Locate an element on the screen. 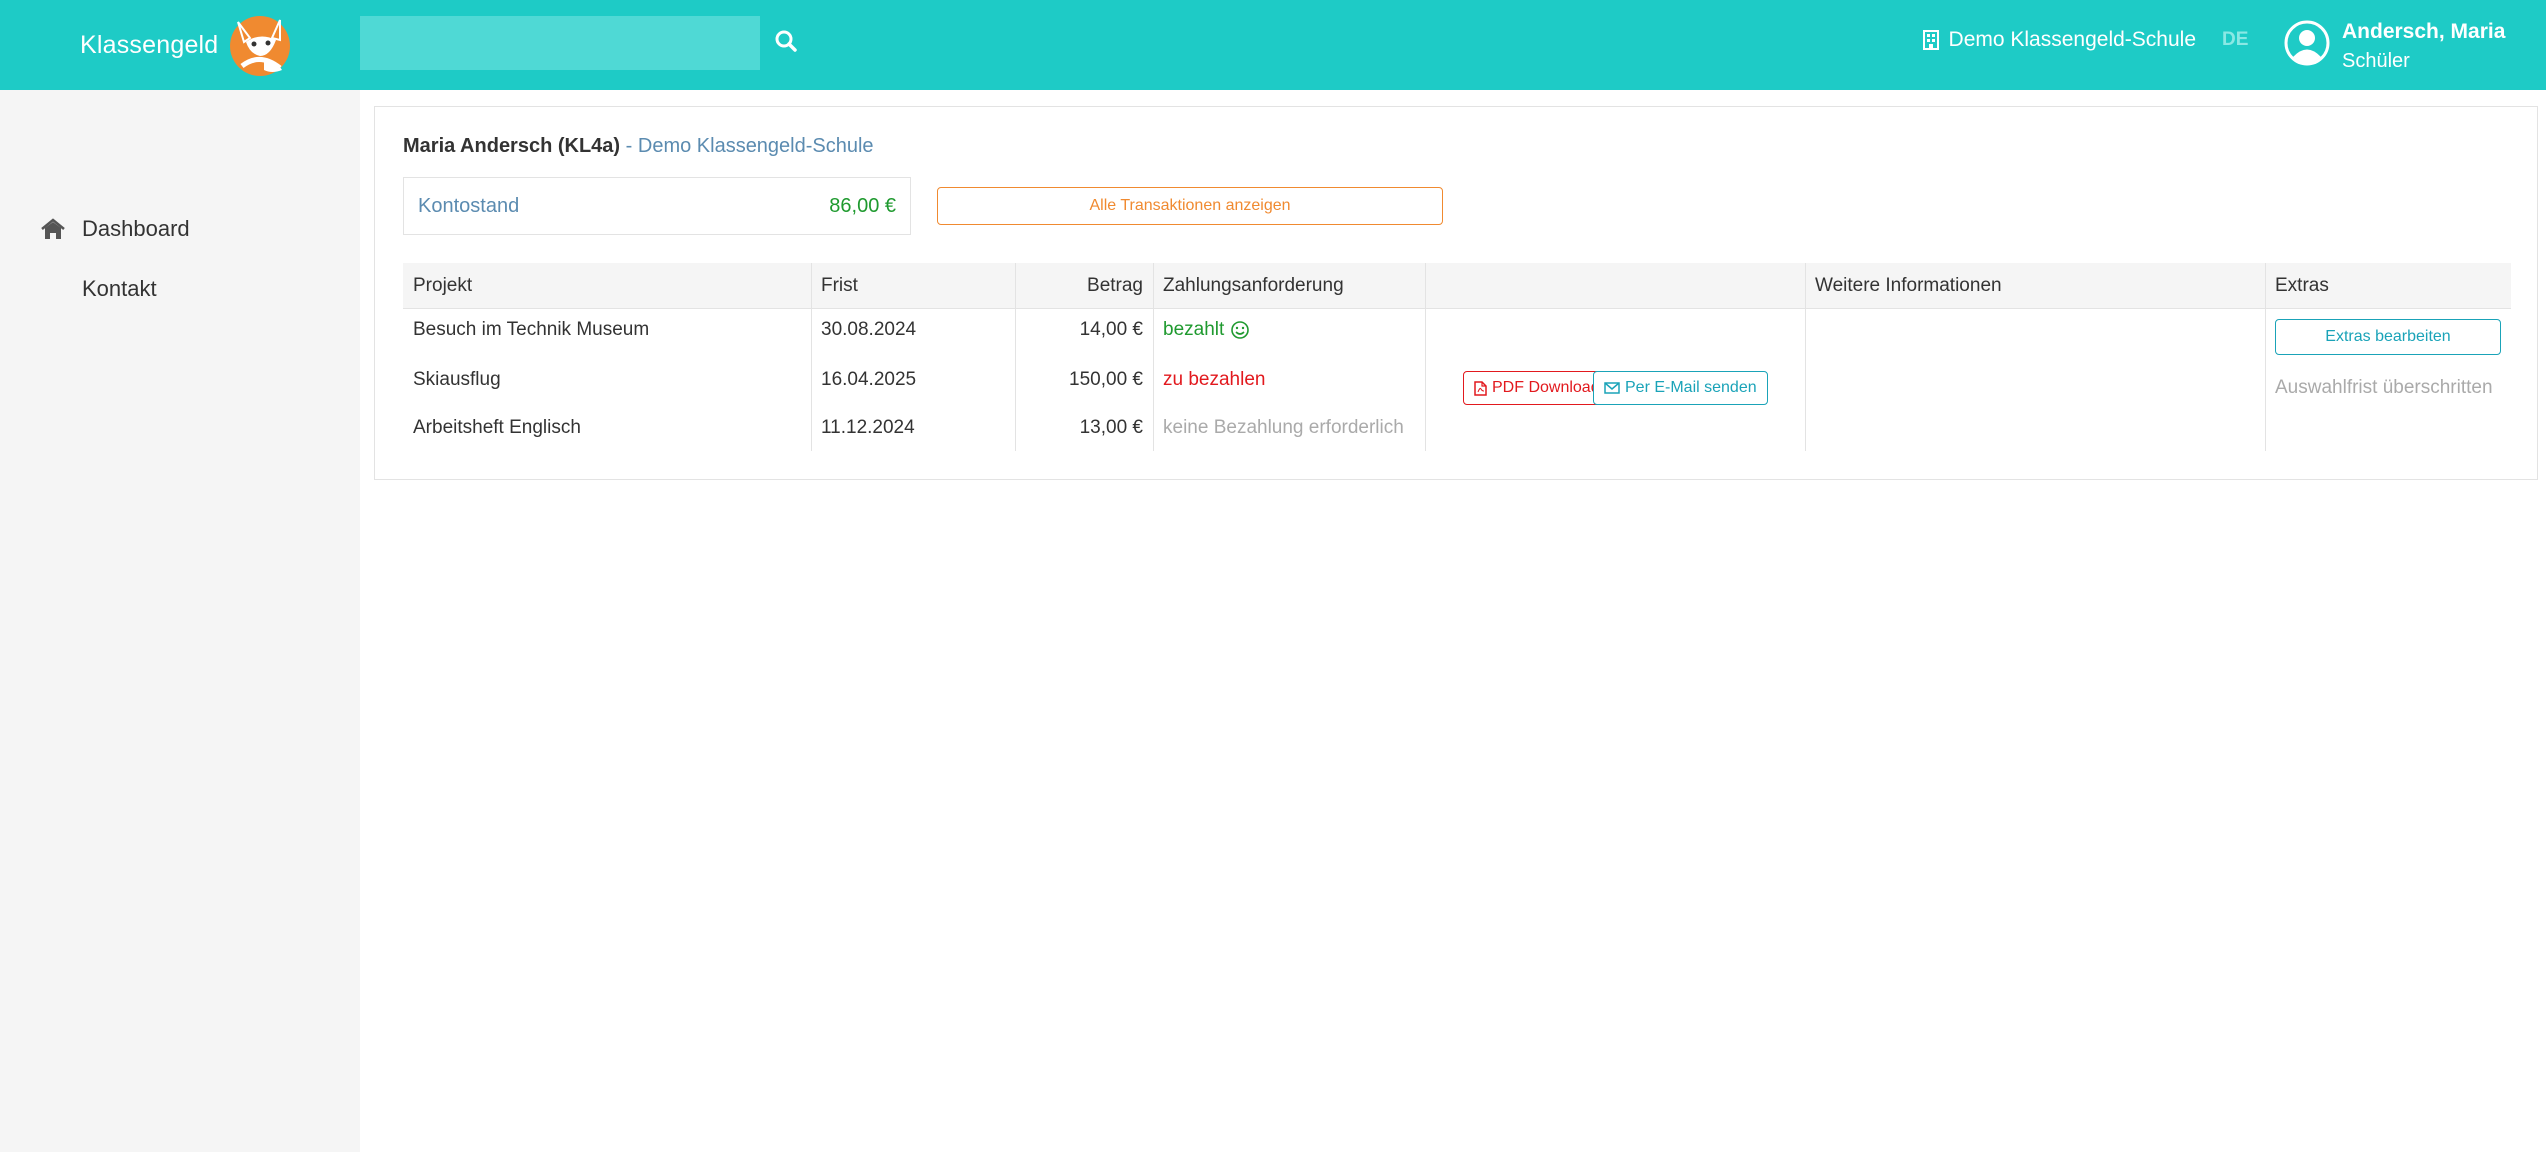 This screenshot has width=2546, height=1152. student-name: Maria Andersch (KL4a) is located at coordinates (512, 146).